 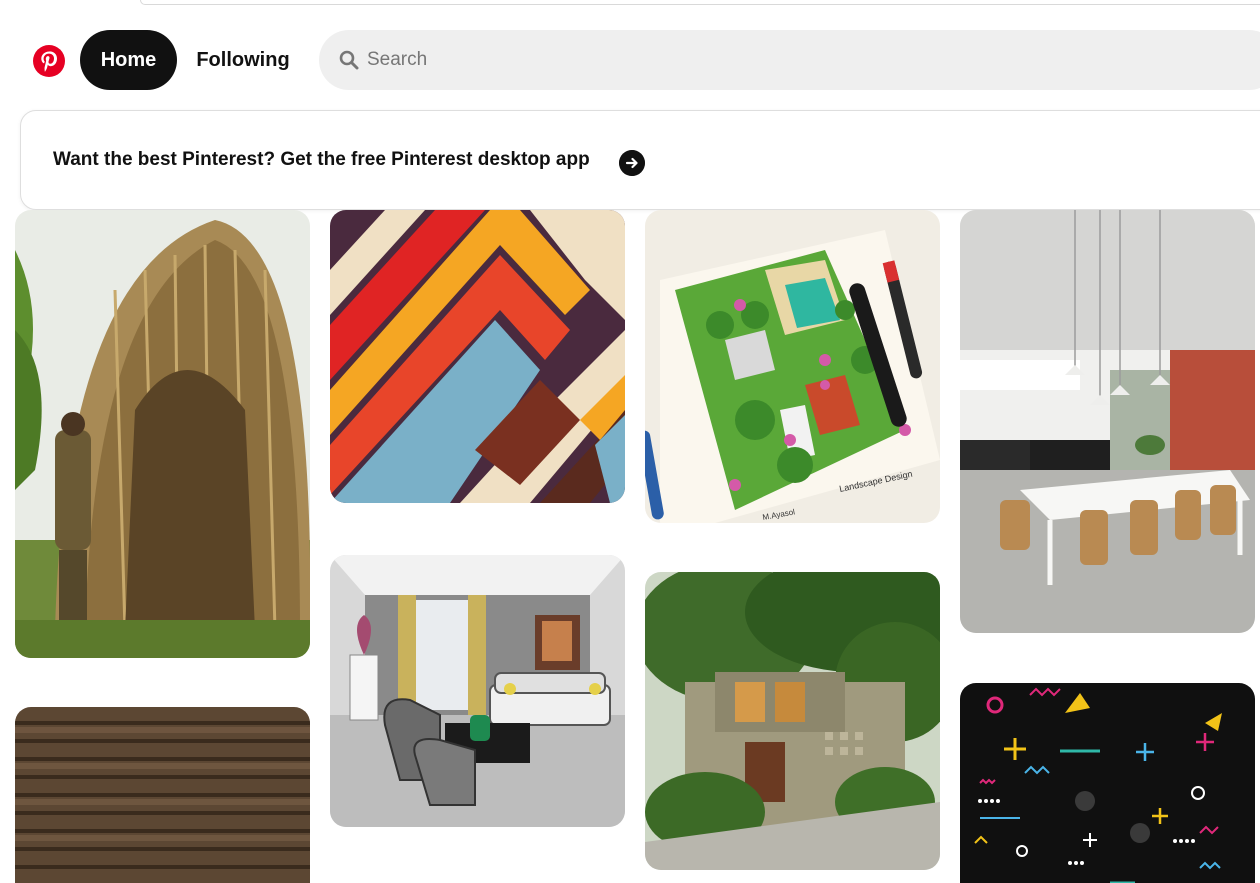 I want to click on top-header: Home Following, so click(x=630, y=61).